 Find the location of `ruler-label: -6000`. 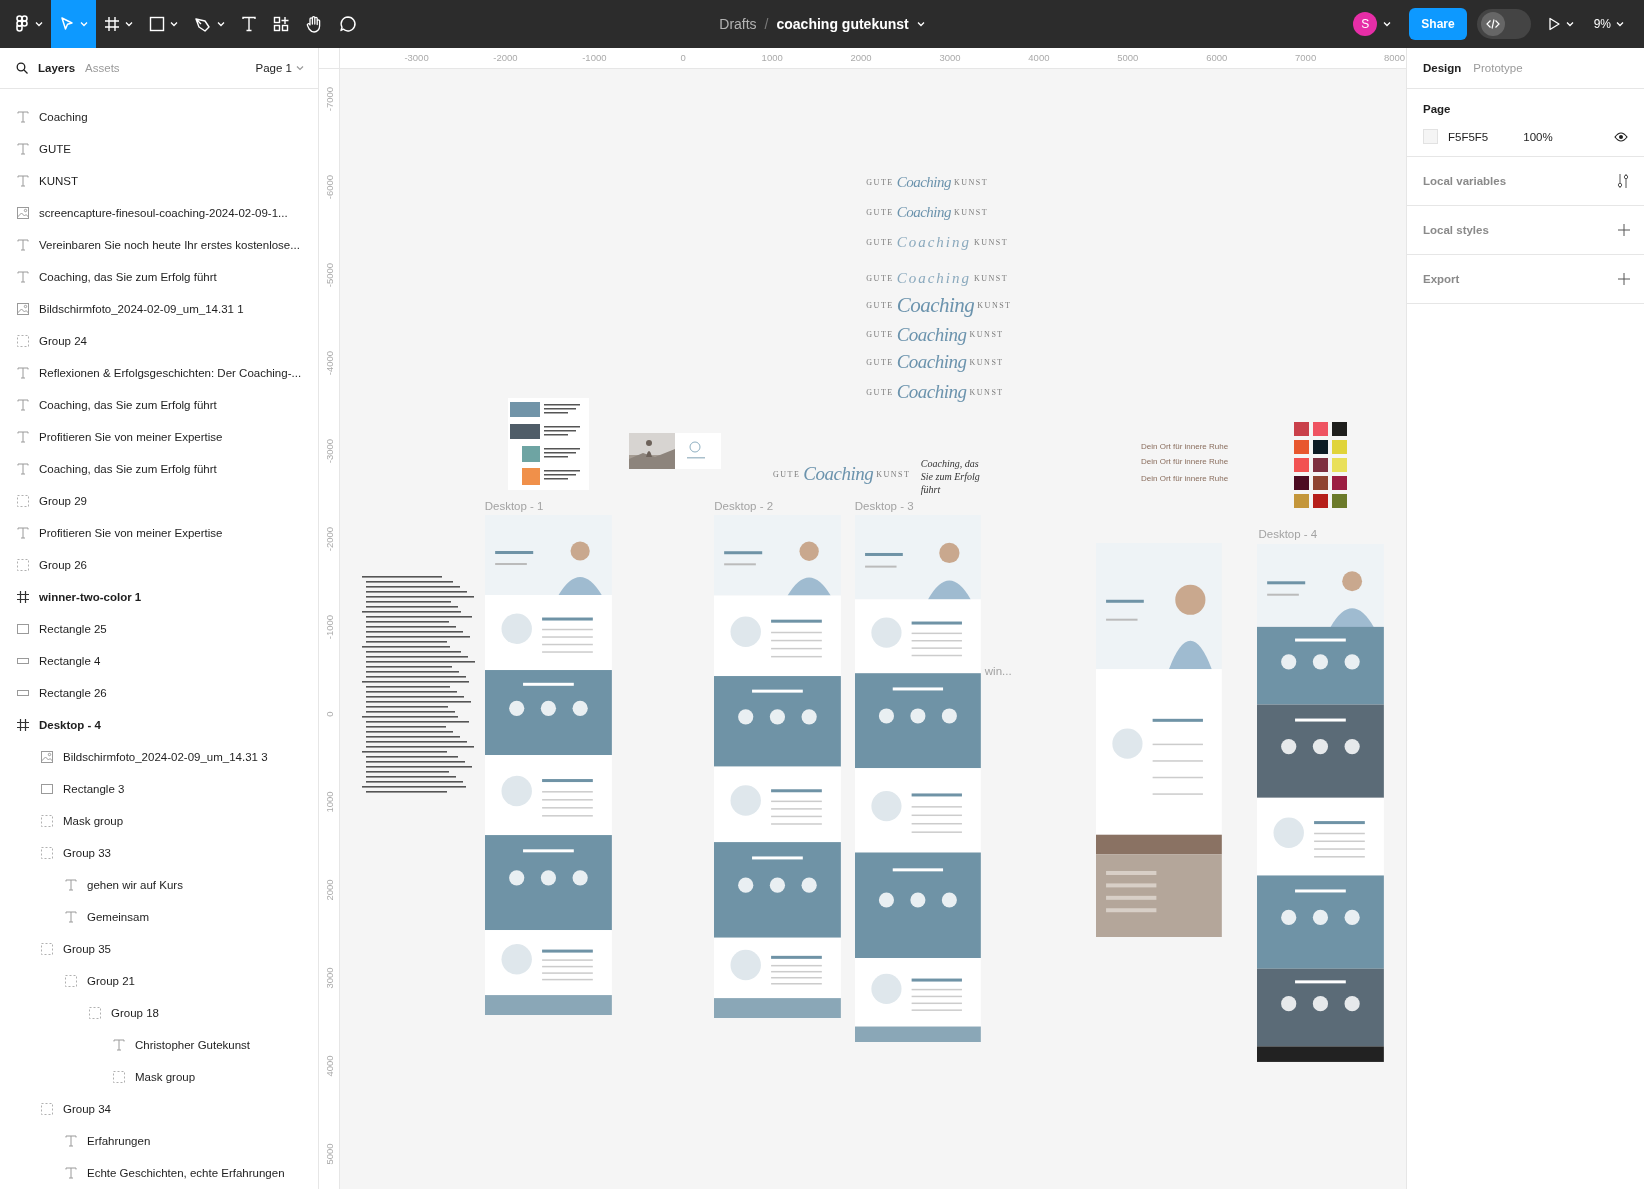

ruler-label: -6000 is located at coordinates (329, 187).